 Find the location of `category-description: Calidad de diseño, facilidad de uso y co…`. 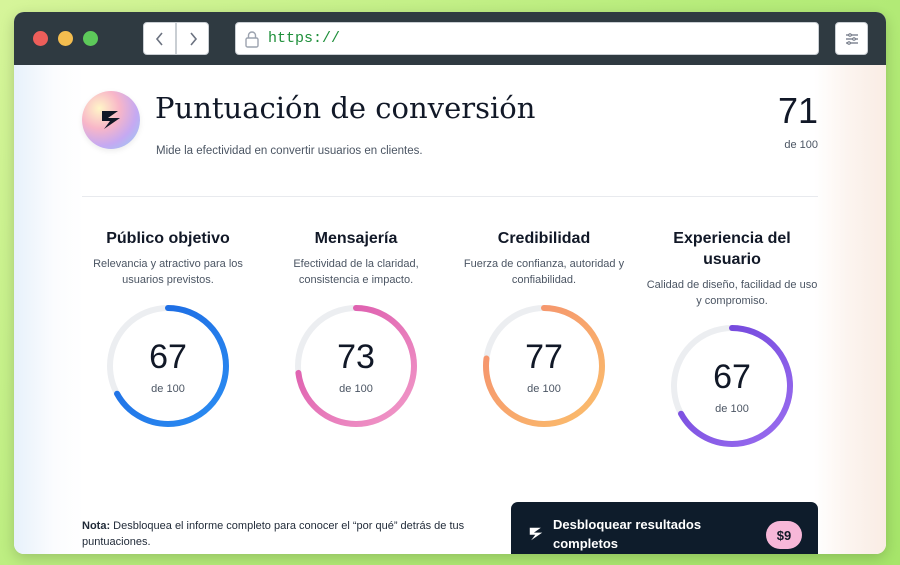

category-description: Calidad de diseño, facilidad de uso y co… is located at coordinates (732, 293).